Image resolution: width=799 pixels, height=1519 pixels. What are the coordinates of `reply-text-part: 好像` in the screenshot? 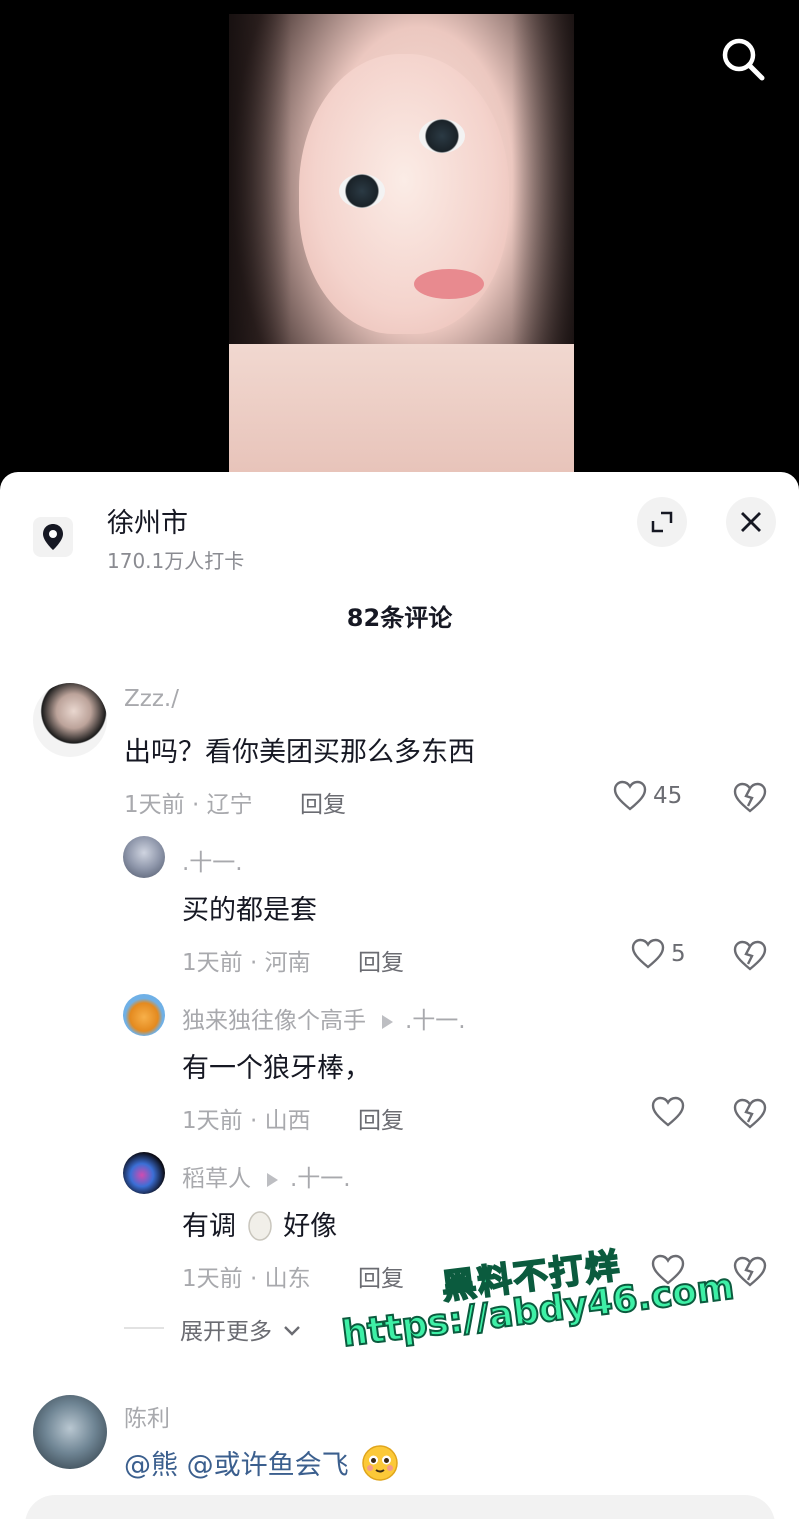 It's located at (310, 1226).